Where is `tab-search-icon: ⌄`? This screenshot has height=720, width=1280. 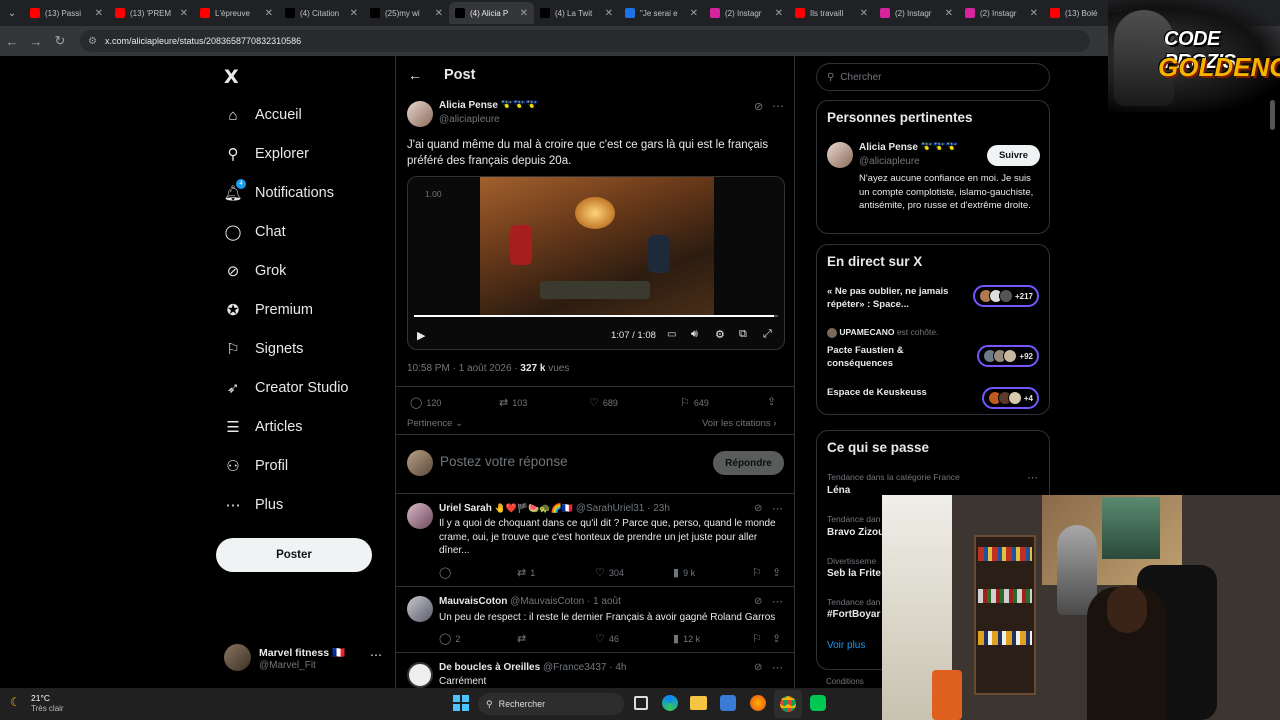
tab-search-icon: ⌄ is located at coordinates (12, 13).